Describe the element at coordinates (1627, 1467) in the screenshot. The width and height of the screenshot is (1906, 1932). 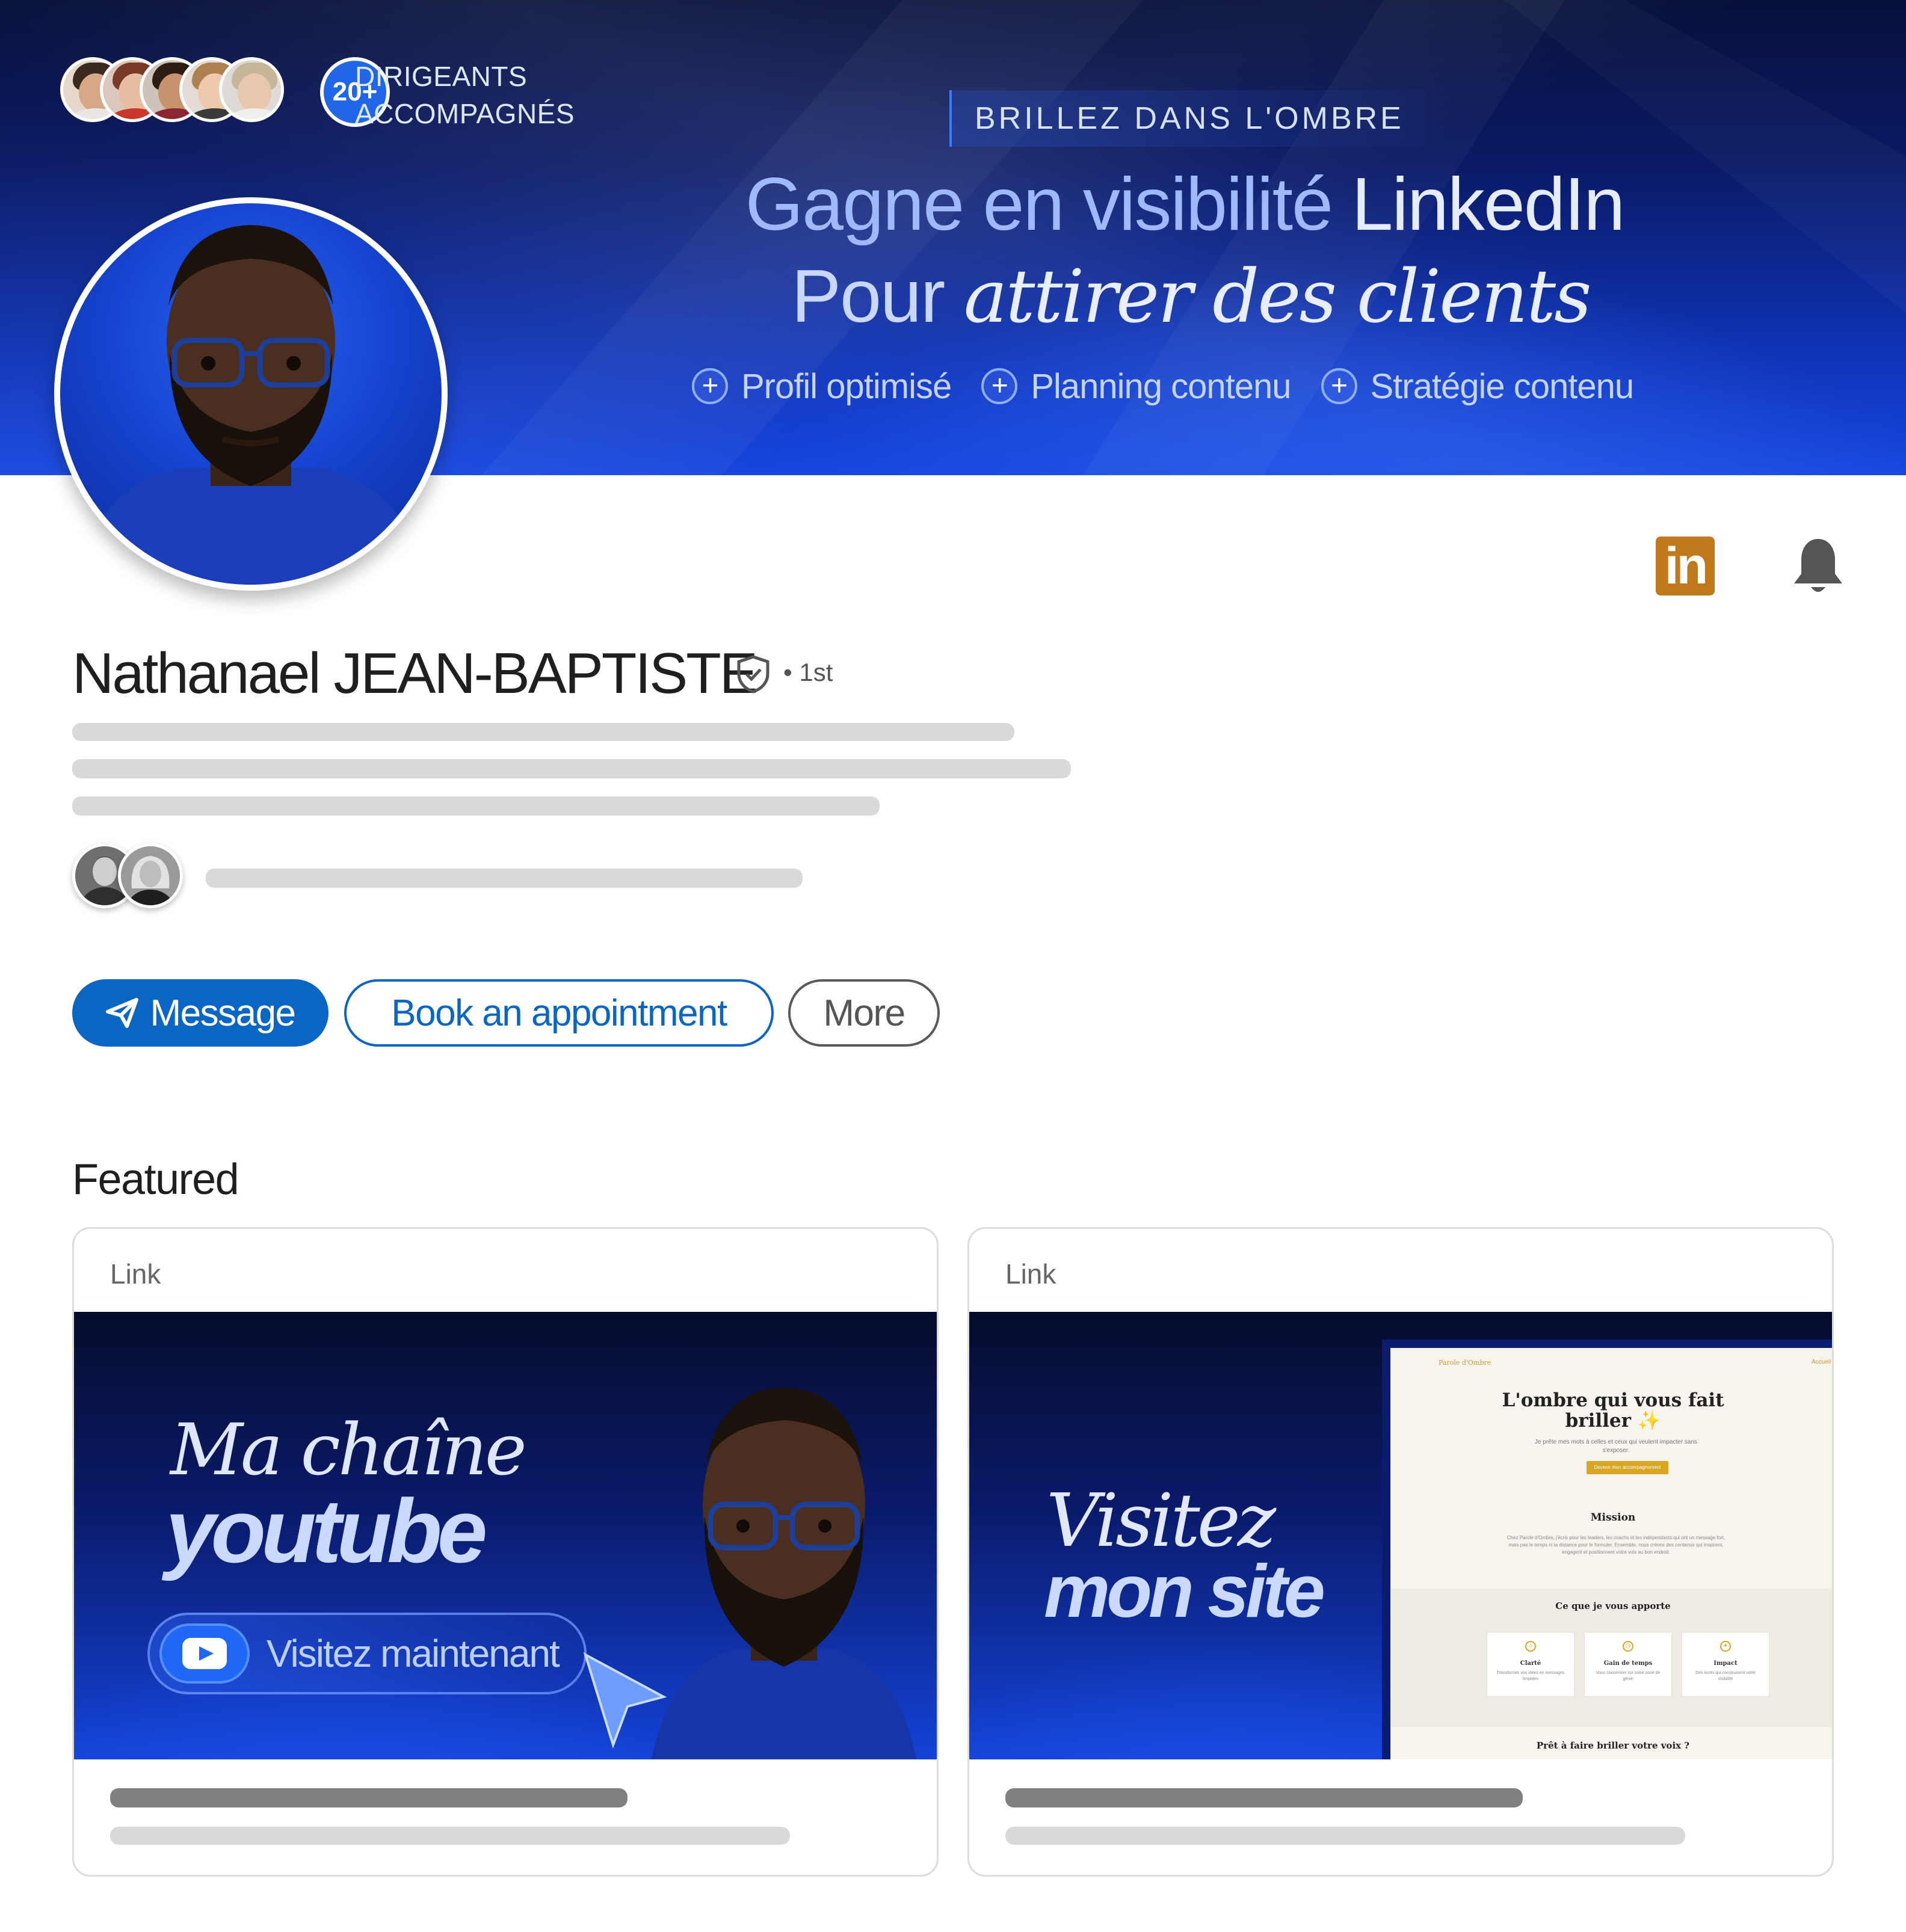
I see `mock-cta: Devenir mon accompagnement` at that location.